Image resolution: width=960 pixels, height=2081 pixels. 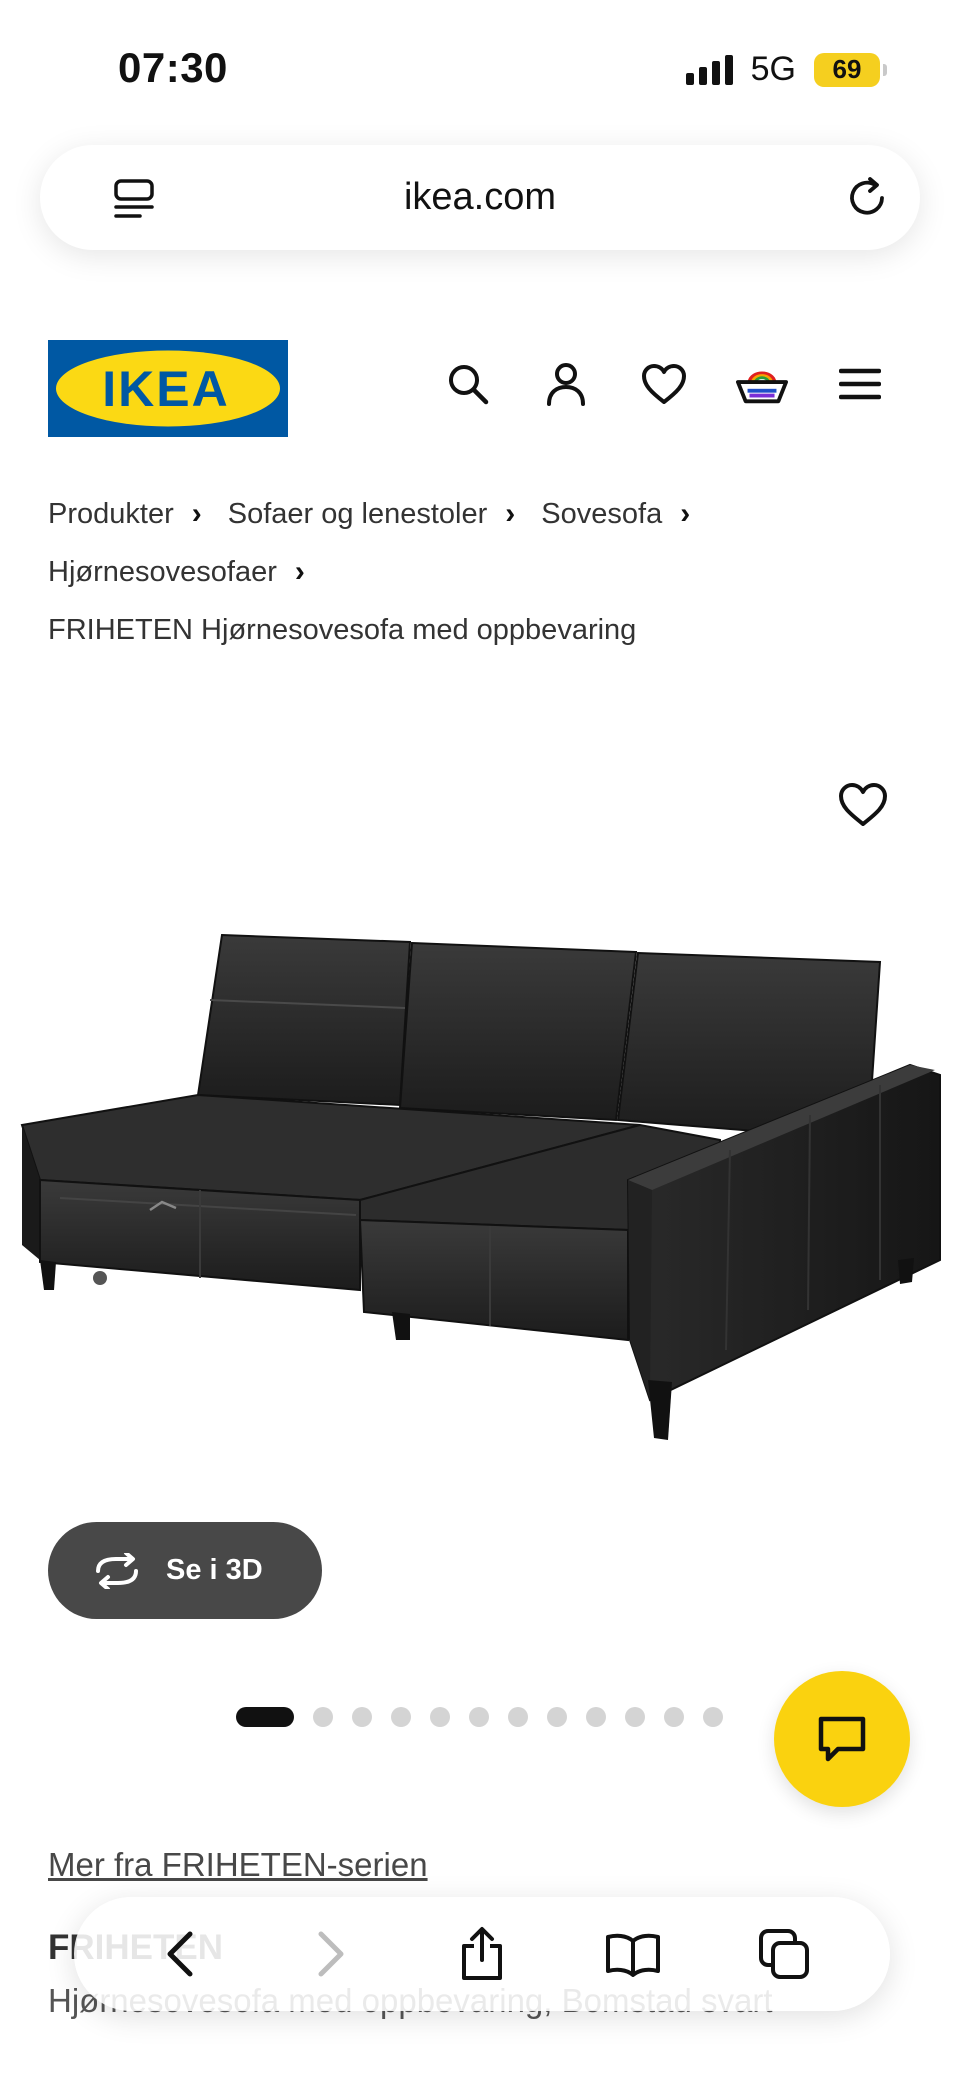 I want to click on heart-icon, so click(x=664, y=384).